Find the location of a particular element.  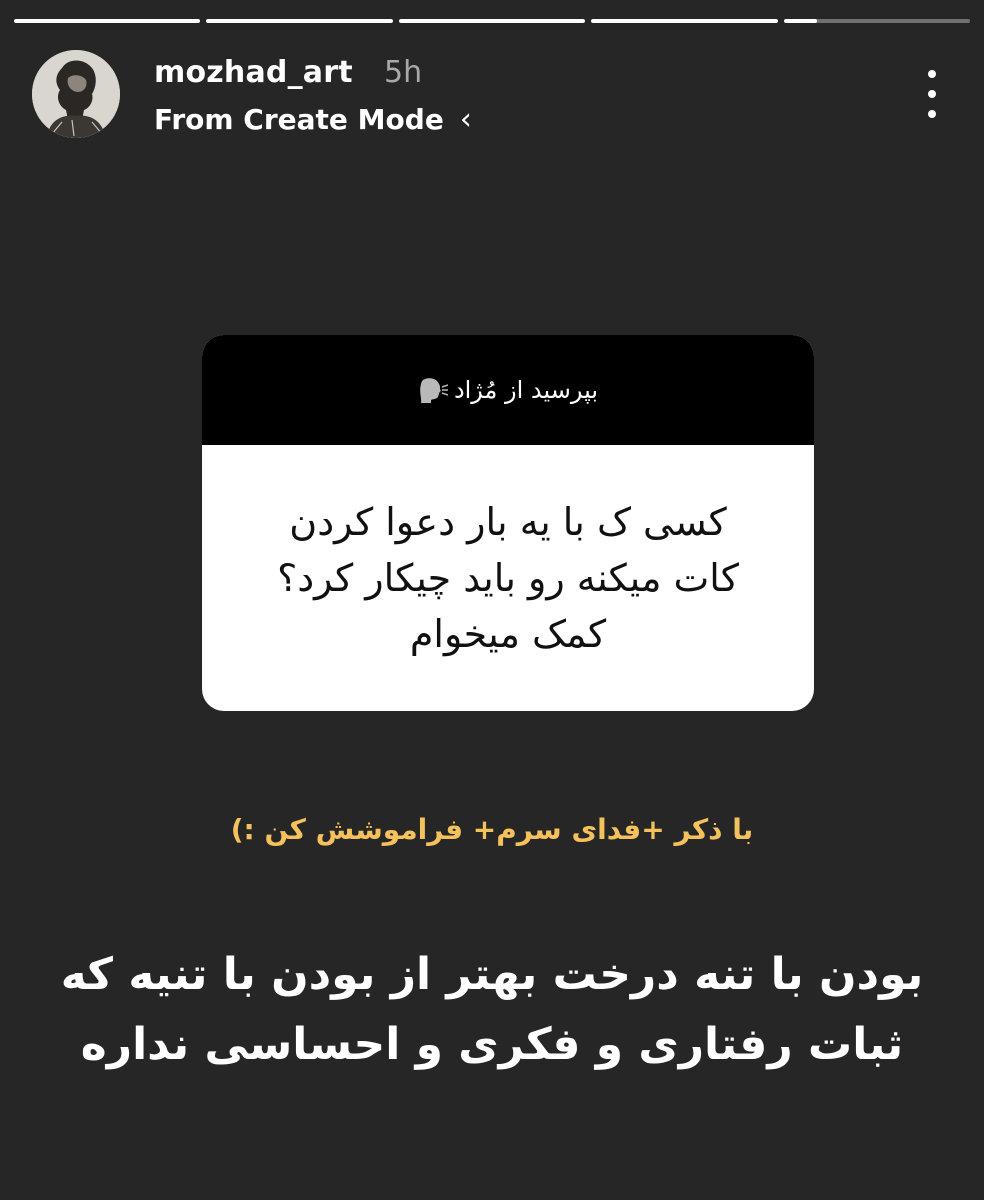

question-sticker-header: بپرسید از مُژاد is located at coordinates (508, 390).